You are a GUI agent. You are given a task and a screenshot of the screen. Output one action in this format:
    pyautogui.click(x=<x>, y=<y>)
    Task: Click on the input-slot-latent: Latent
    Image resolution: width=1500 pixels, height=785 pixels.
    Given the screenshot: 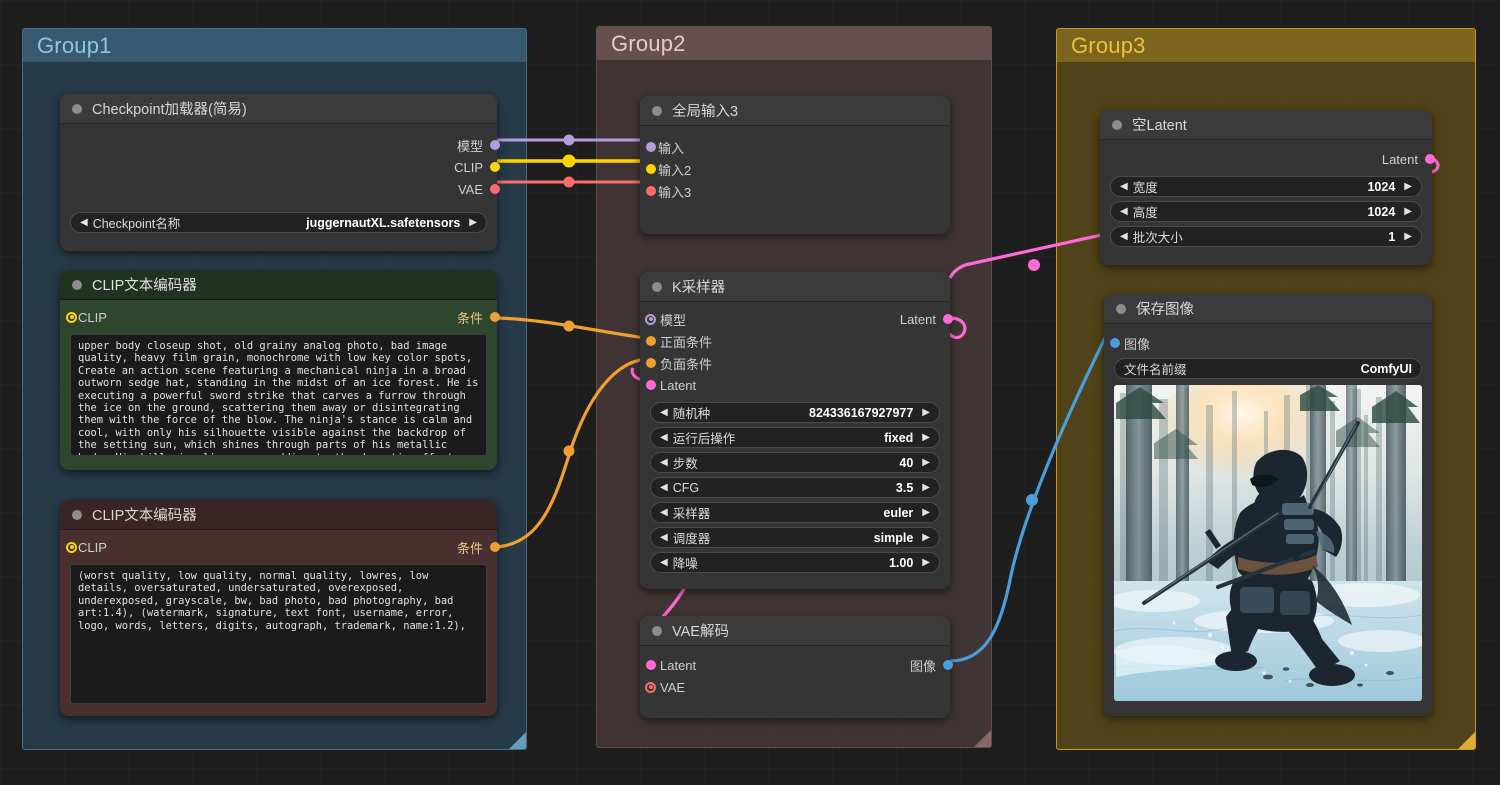 What is the action you would take?
    pyautogui.click(x=795, y=385)
    